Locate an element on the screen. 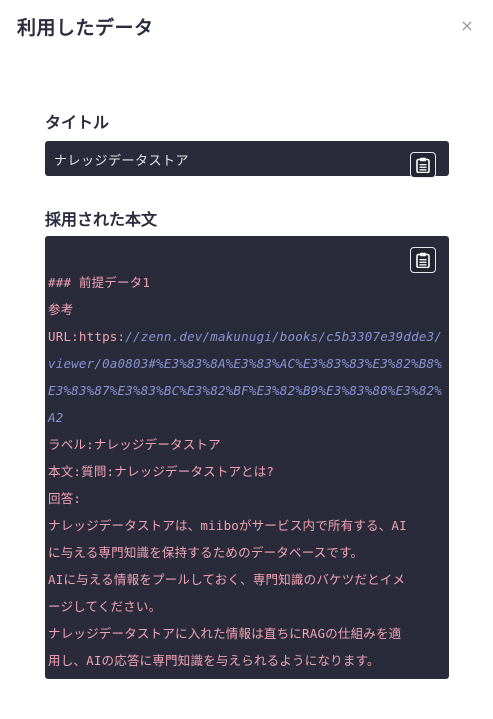 This screenshot has height=719, width=493. content-heading: ### 前提データ1 is located at coordinates (99, 282).